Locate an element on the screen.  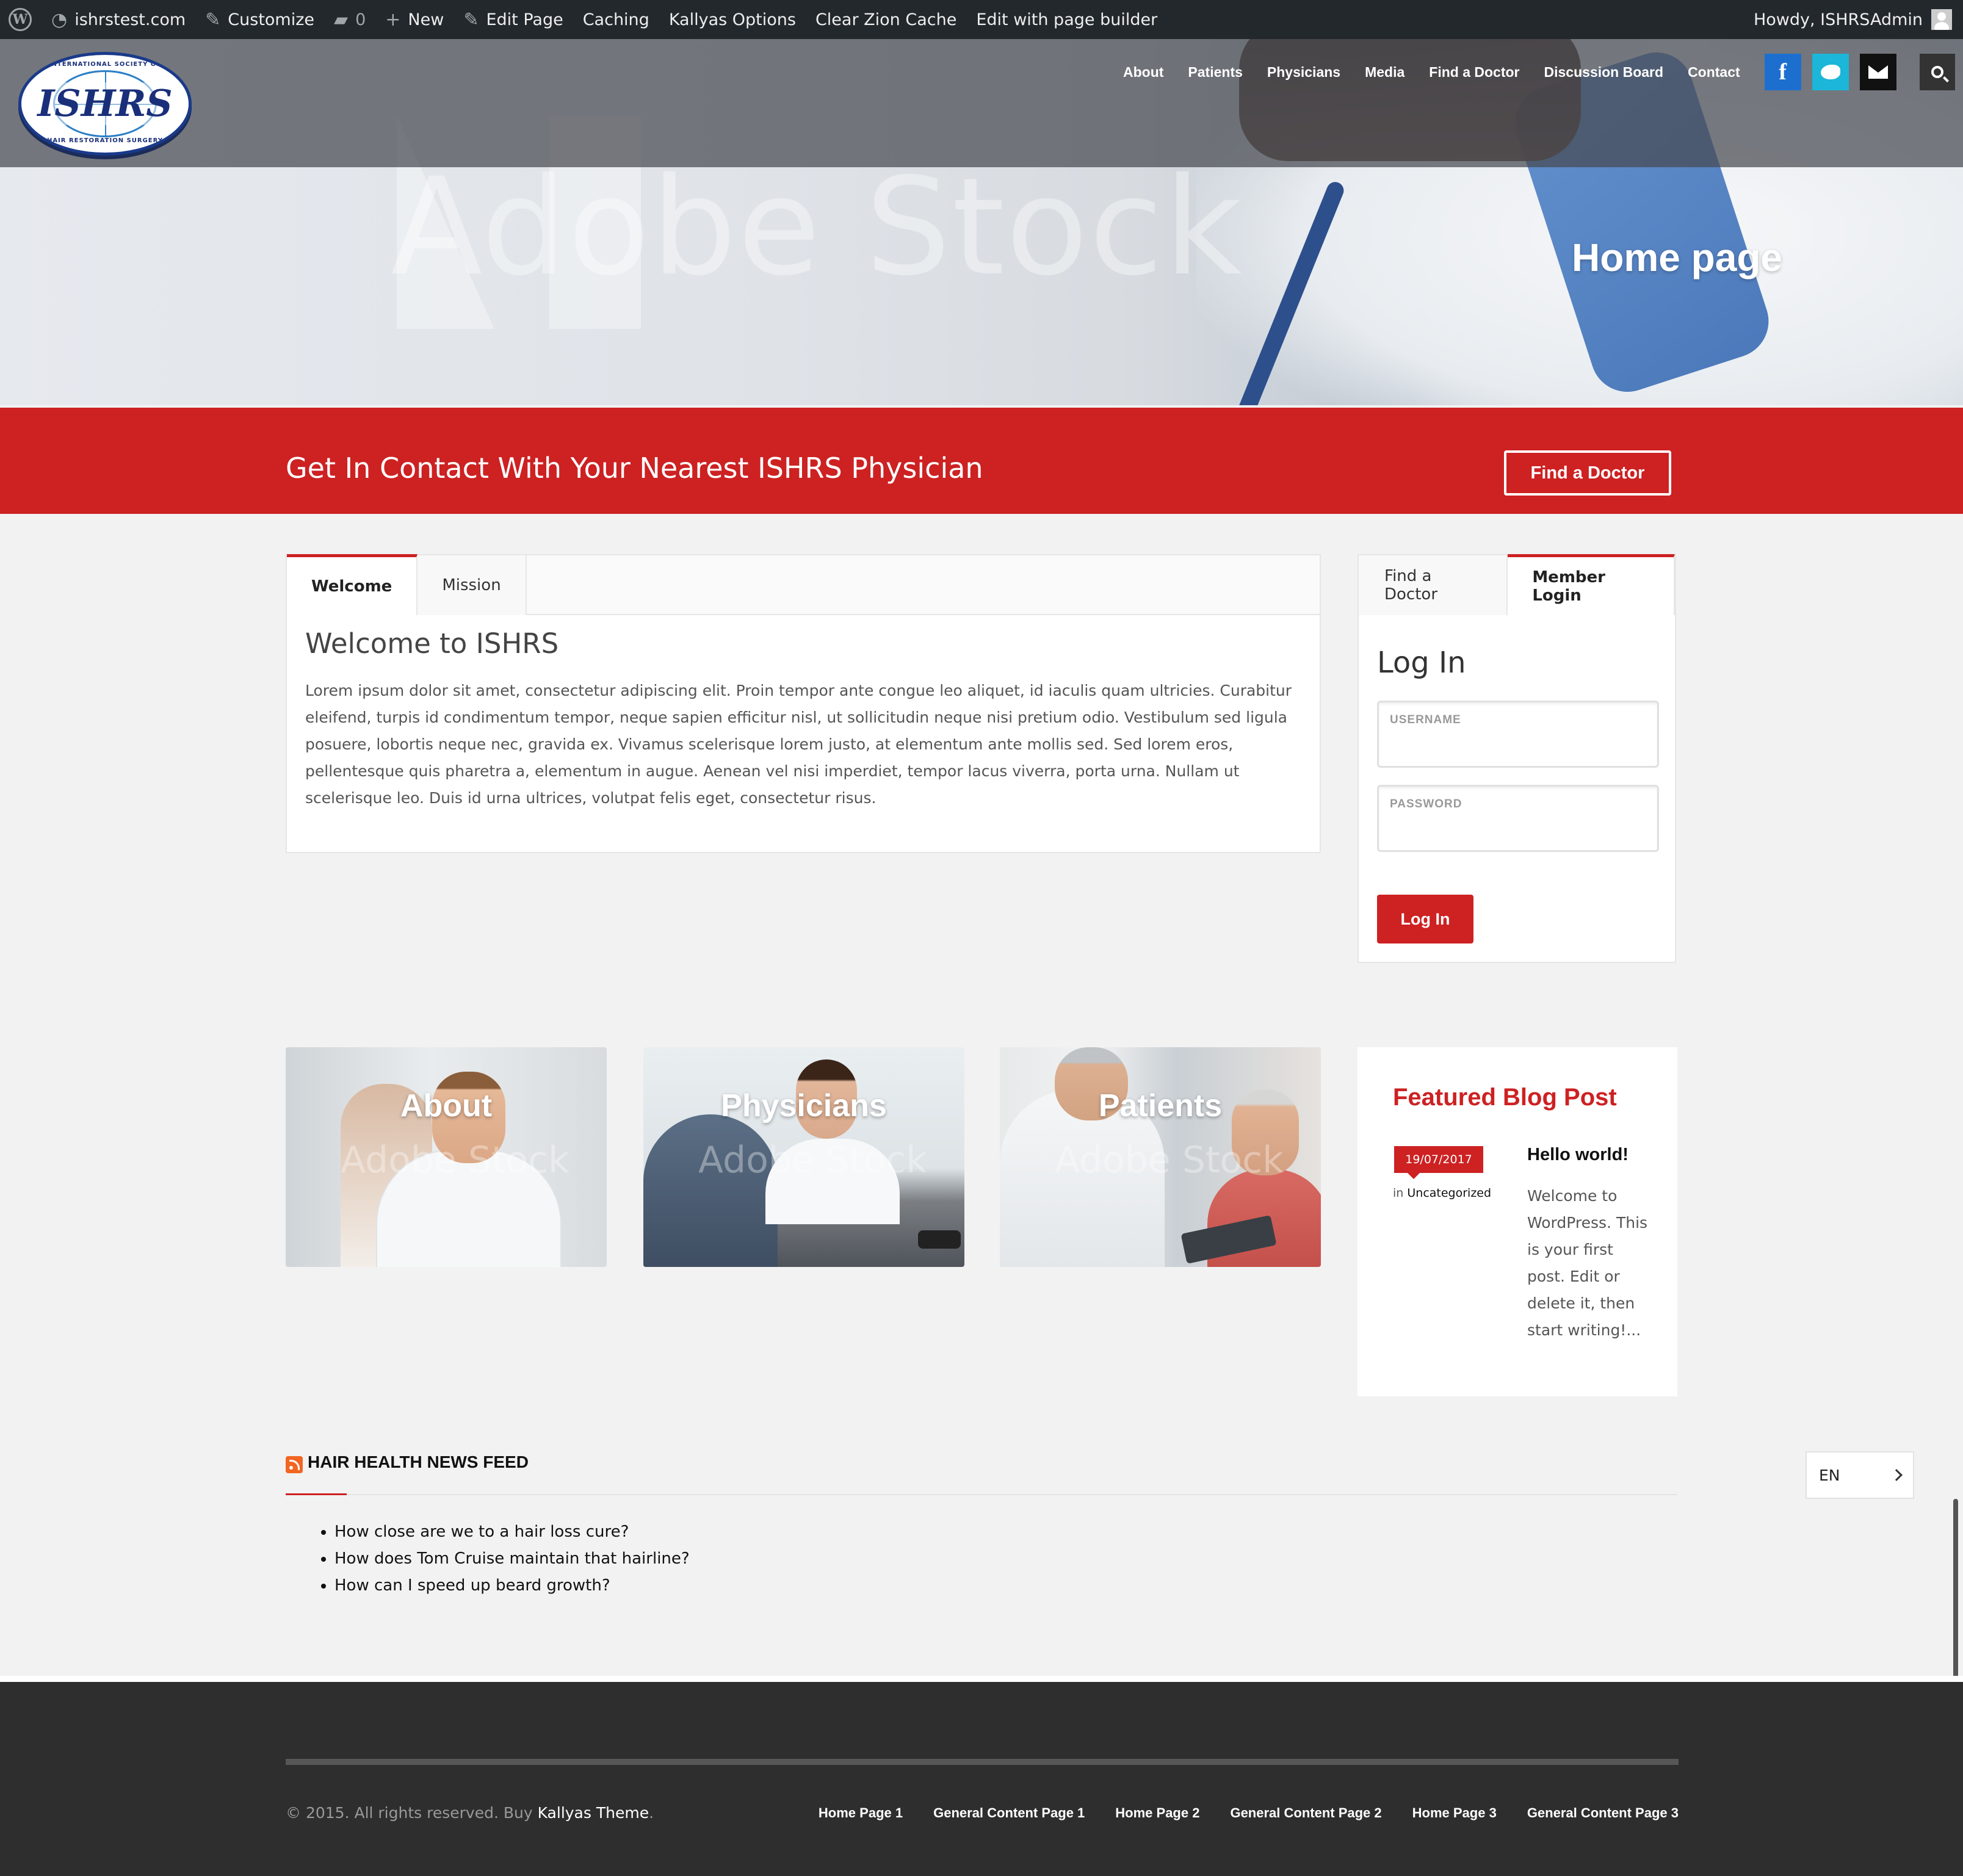
post-title-link: Hello world! is located at coordinates (1578, 1155).